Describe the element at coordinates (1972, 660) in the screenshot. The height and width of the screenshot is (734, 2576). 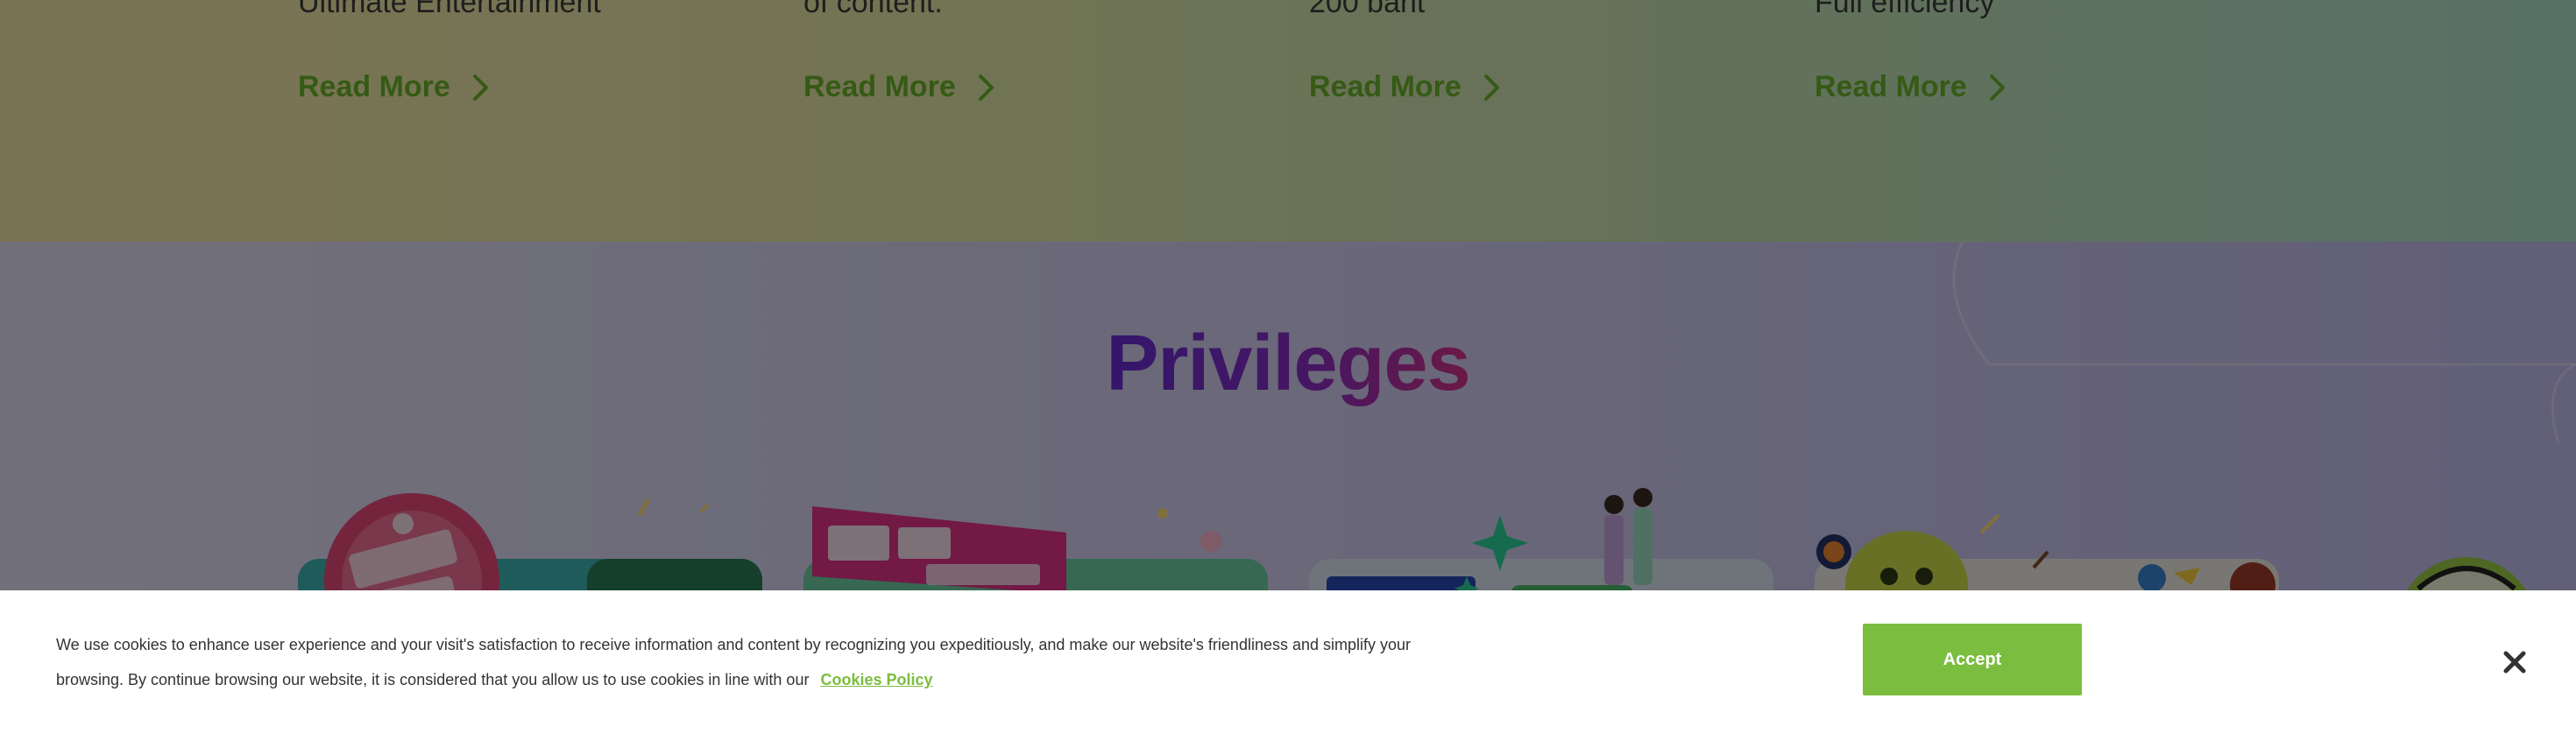
I see `accept-button: Accept` at that location.